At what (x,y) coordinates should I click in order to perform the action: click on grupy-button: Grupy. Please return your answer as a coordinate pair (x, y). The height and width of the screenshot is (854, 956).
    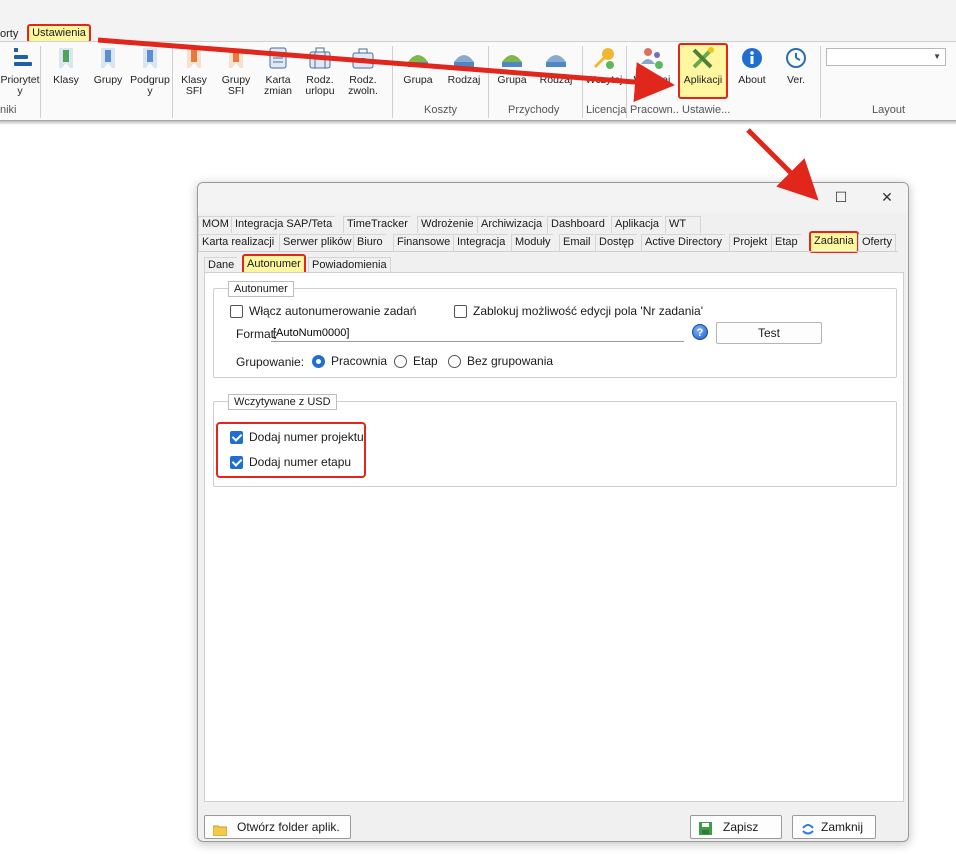
    Looking at the image, I should click on (108, 66).